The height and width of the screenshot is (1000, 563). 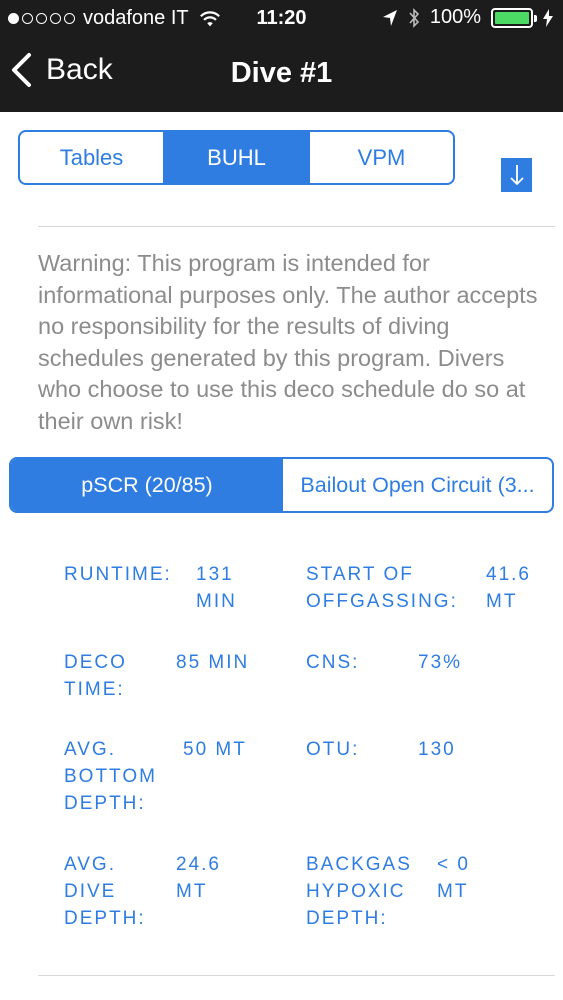 I want to click on avg-bottom-depth-value: 50 MT, so click(x=215, y=749).